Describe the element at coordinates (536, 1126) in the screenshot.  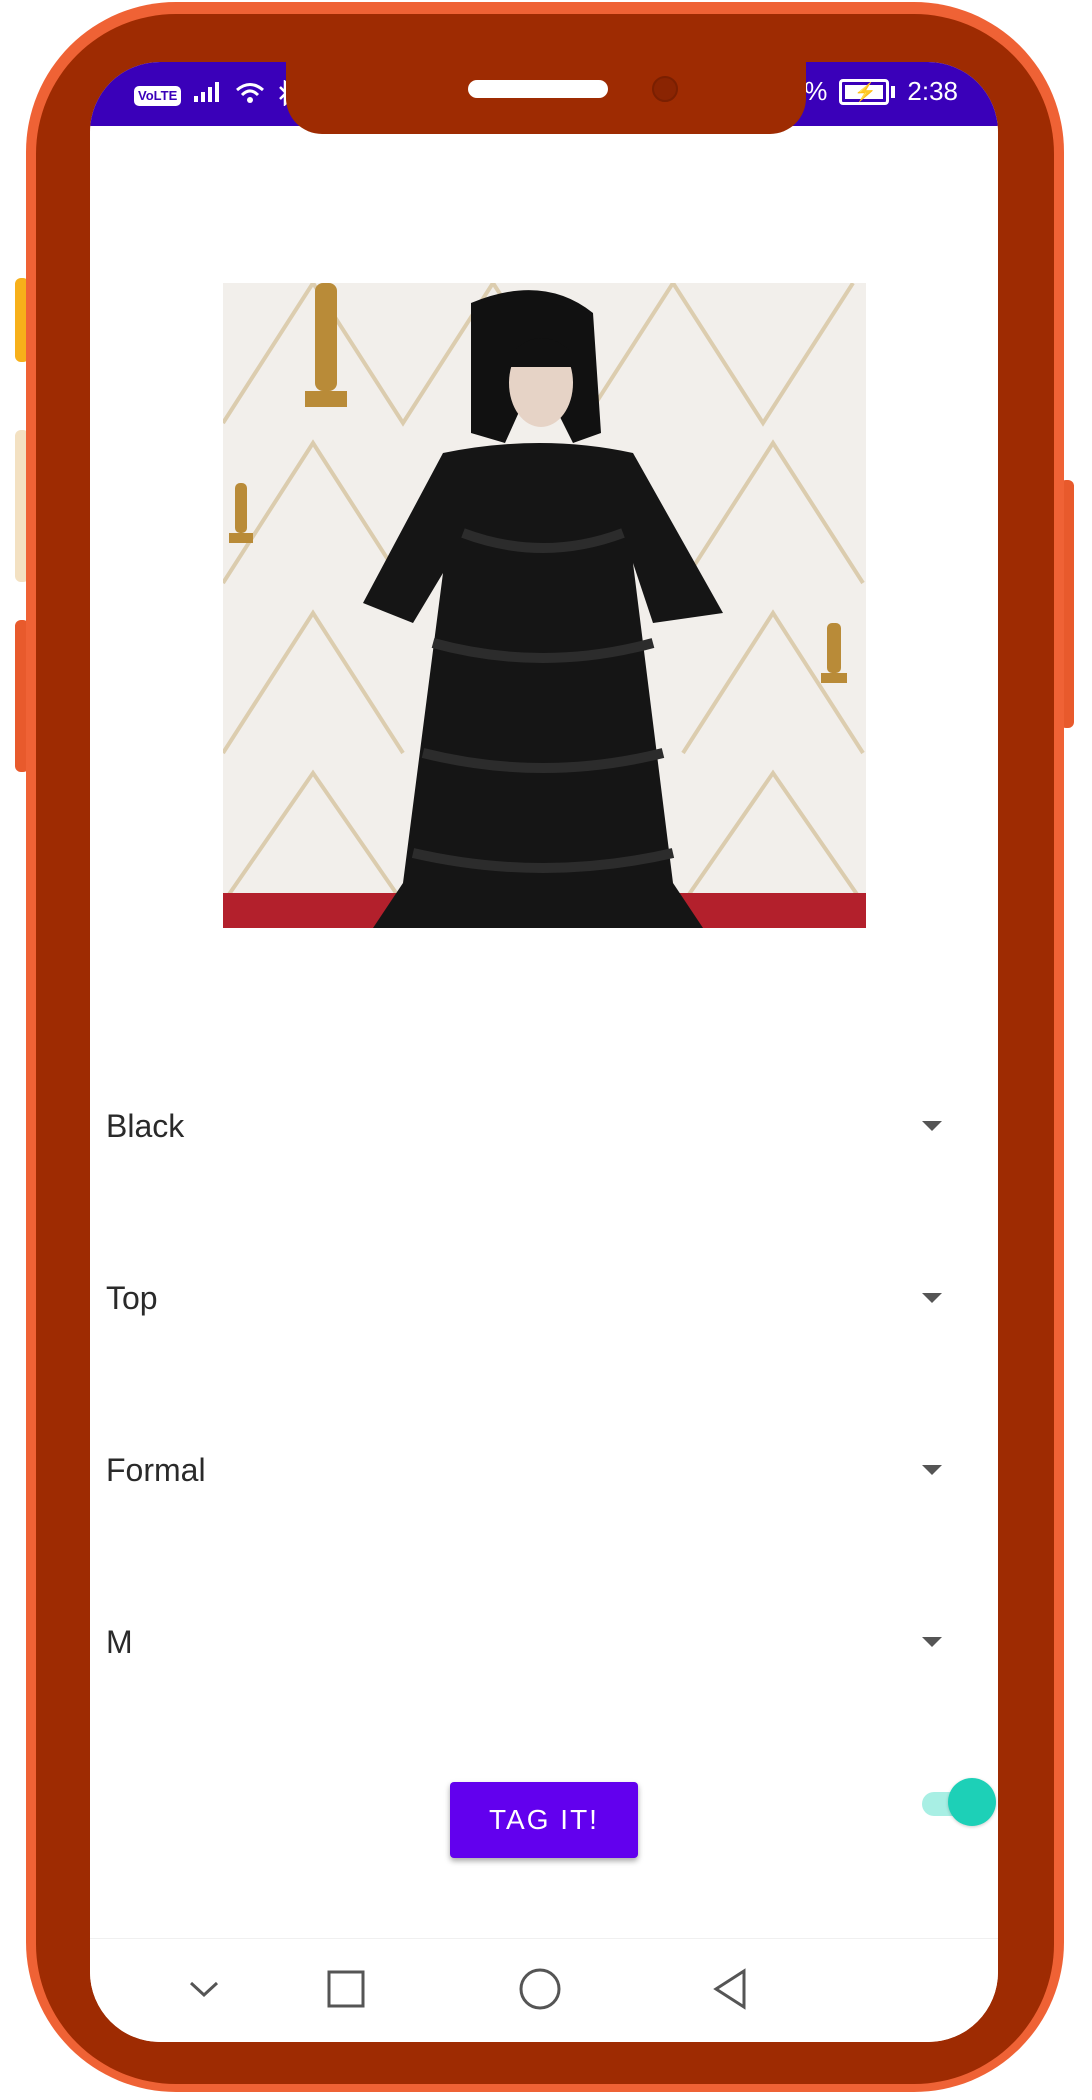
I see `color-dropdown: Black` at that location.